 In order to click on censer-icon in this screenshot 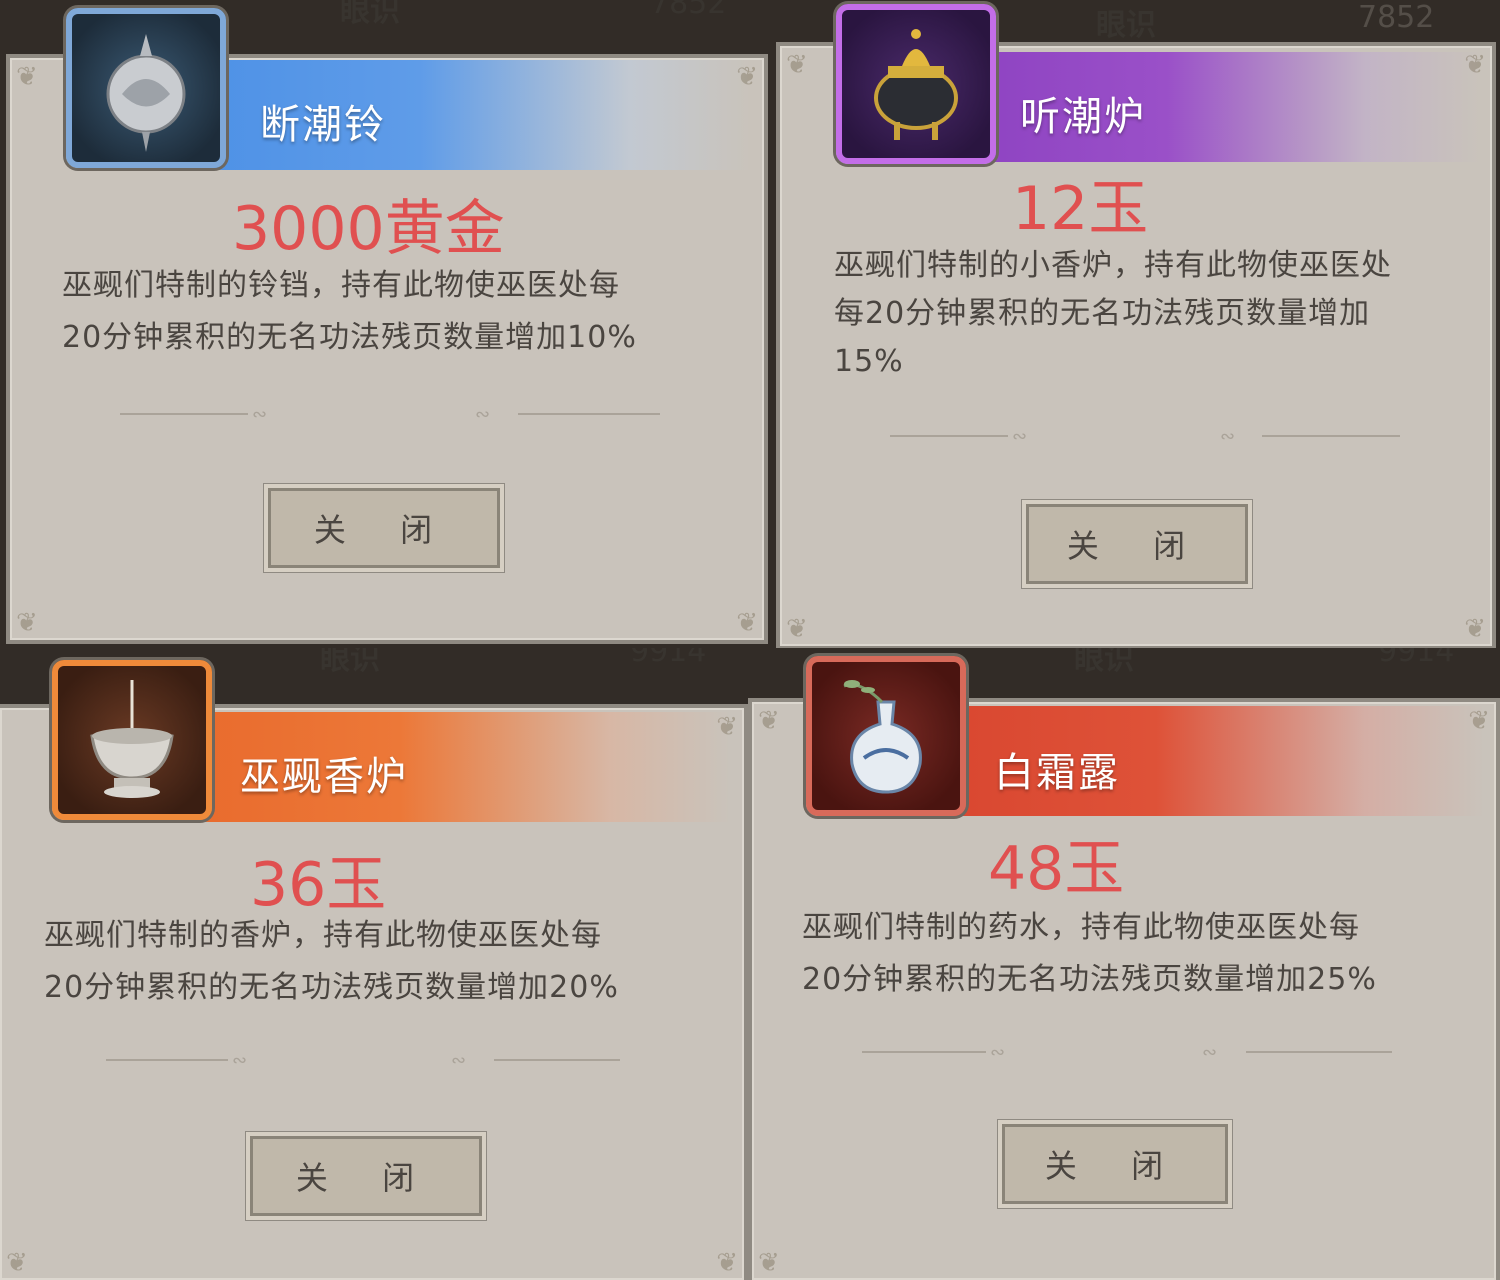, I will do `click(132, 739)`.